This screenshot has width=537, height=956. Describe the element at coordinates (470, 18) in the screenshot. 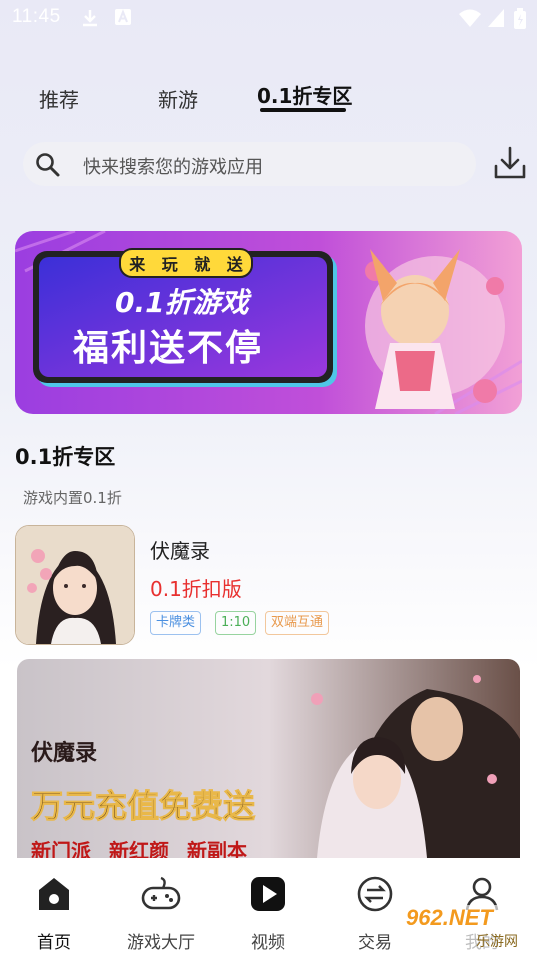

I see `wifi-icon` at that location.